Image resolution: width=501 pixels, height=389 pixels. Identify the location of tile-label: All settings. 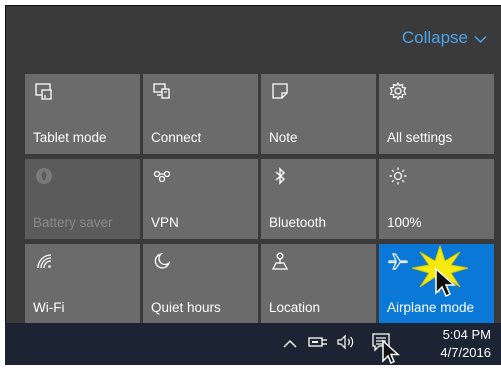
(420, 137).